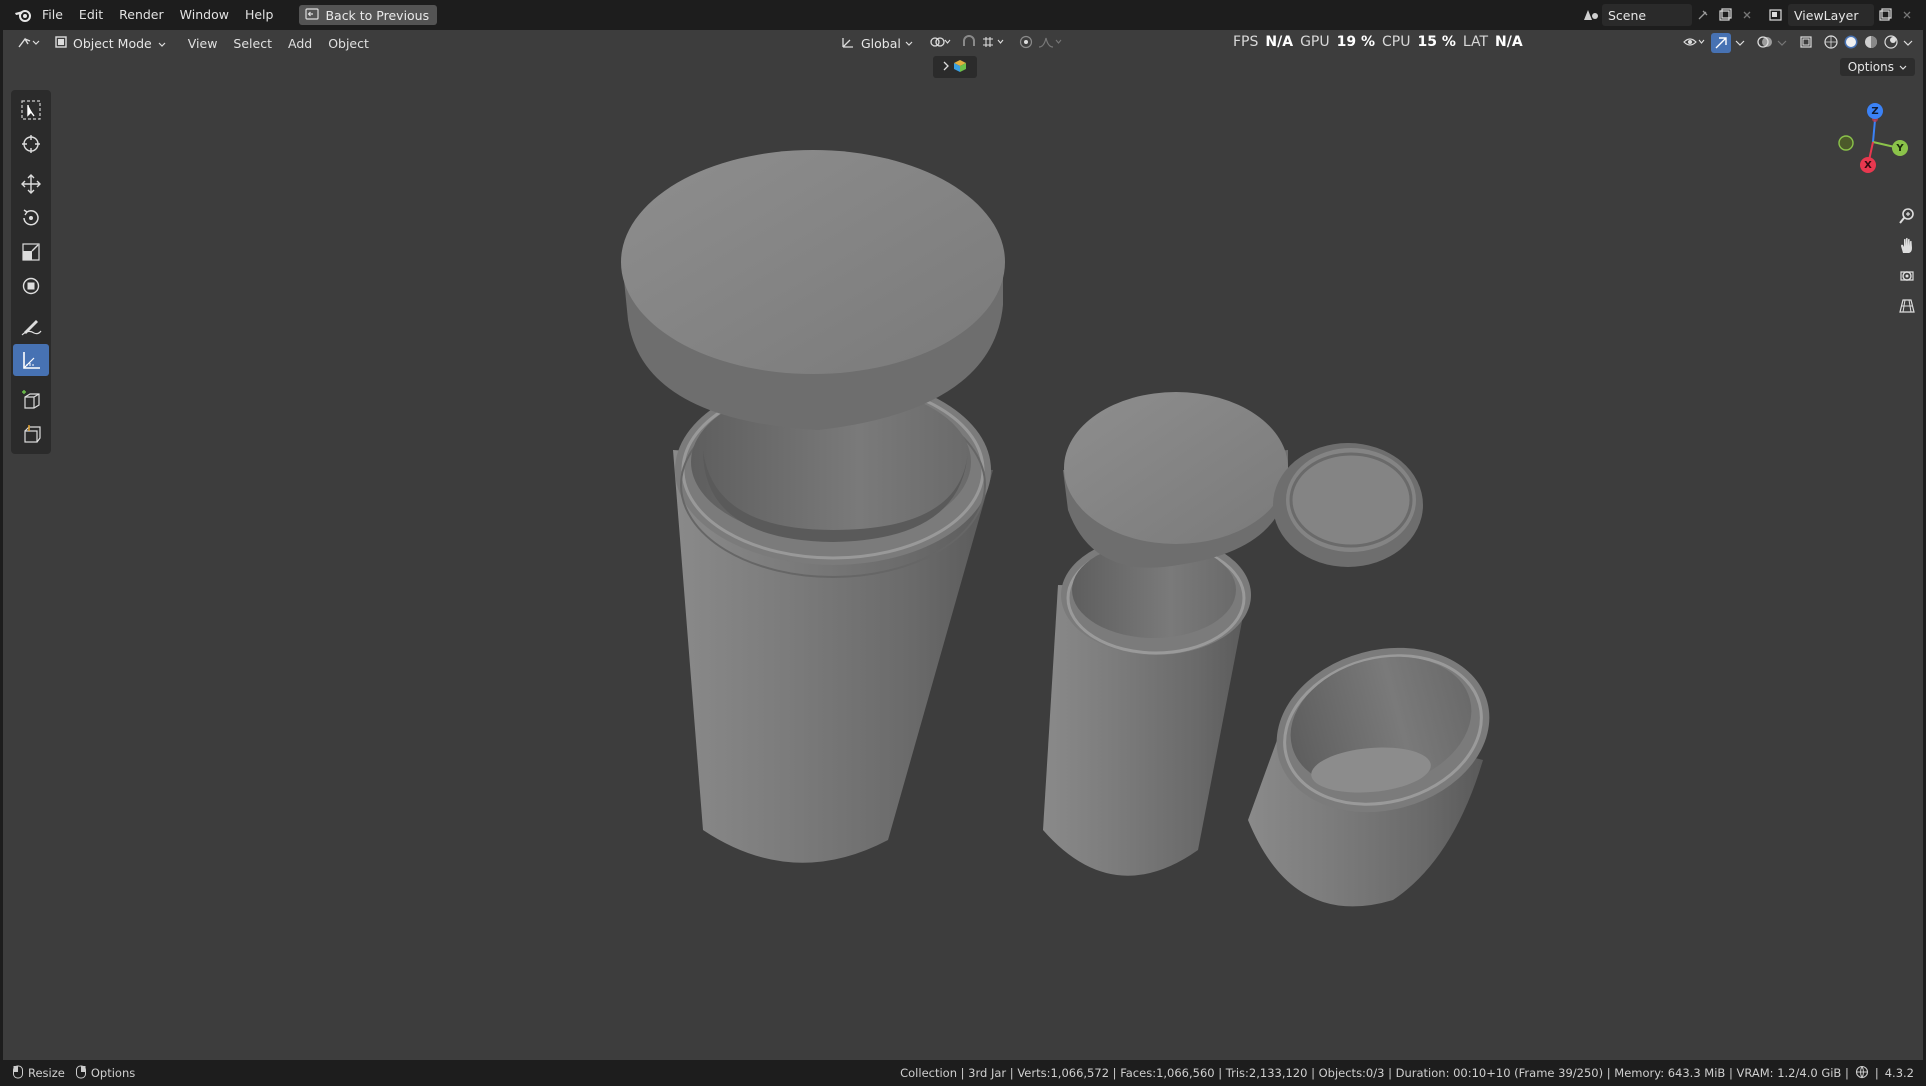 Image resolution: width=1926 pixels, height=1086 pixels. What do you see at coordinates (1907, 15) in the screenshot?
I see `delete-view-layer-icon` at bounding box center [1907, 15].